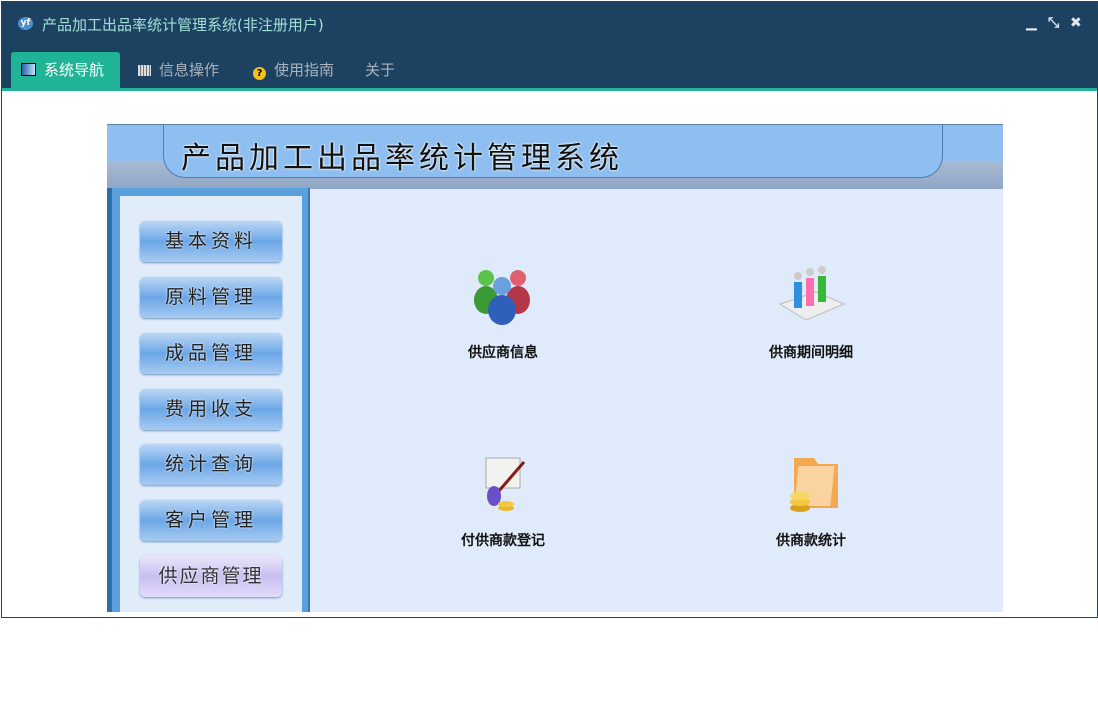 The image size is (1098, 728). I want to click on tab-about: 关于, so click(375, 70).